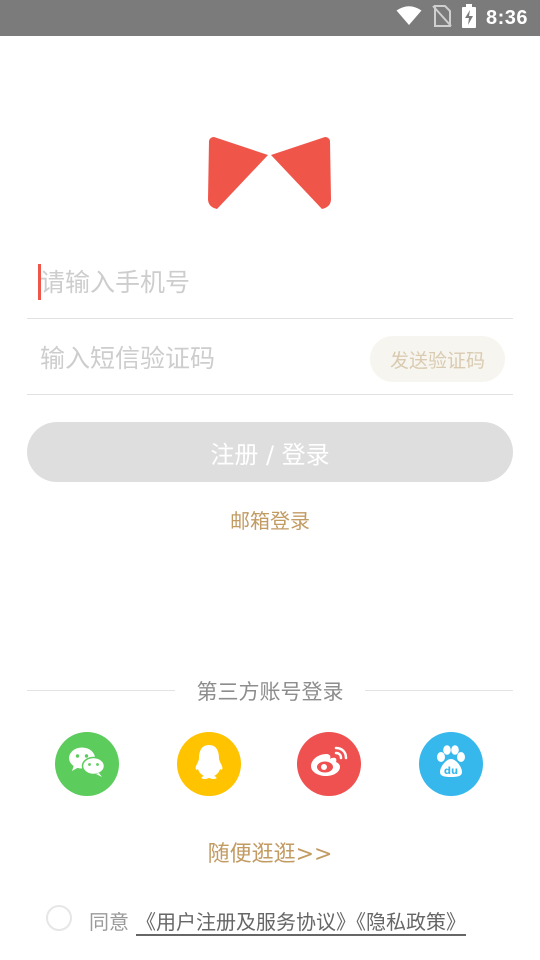  What do you see at coordinates (506, 17) in the screenshot?
I see `status-time: 8:36` at bounding box center [506, 17].